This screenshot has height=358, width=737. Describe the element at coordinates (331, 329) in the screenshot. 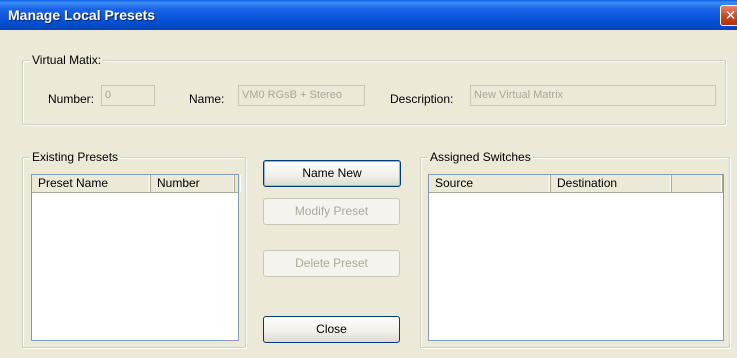

I see `close-button: Close` at that location.